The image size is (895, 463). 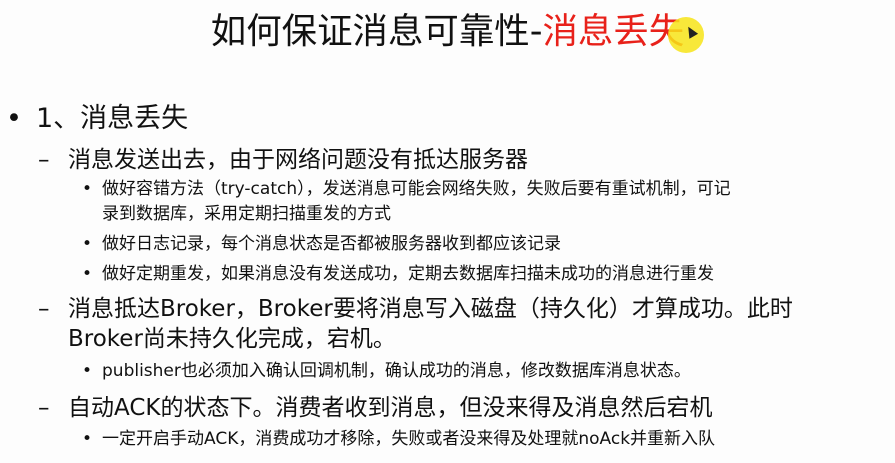 What do you see at coordinates (613, 31) in the screenshot?
I see `title-accent: 消息丢失` at bounding box center [613, 31].